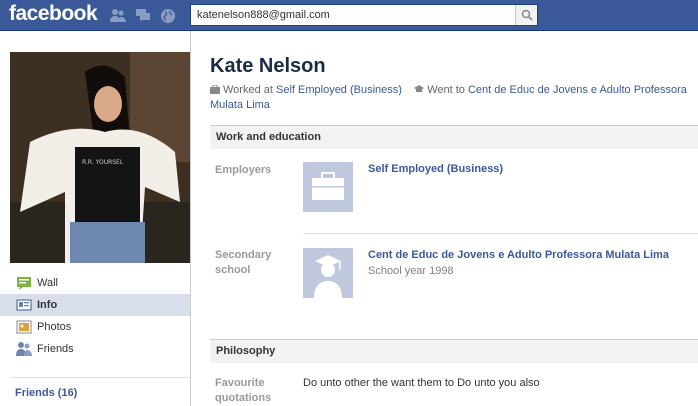 This screenshot has width=698, height=406. Describe the element at coordinates (168, 15) in the screenshot. I see `notifications-globe-icon` at that location.